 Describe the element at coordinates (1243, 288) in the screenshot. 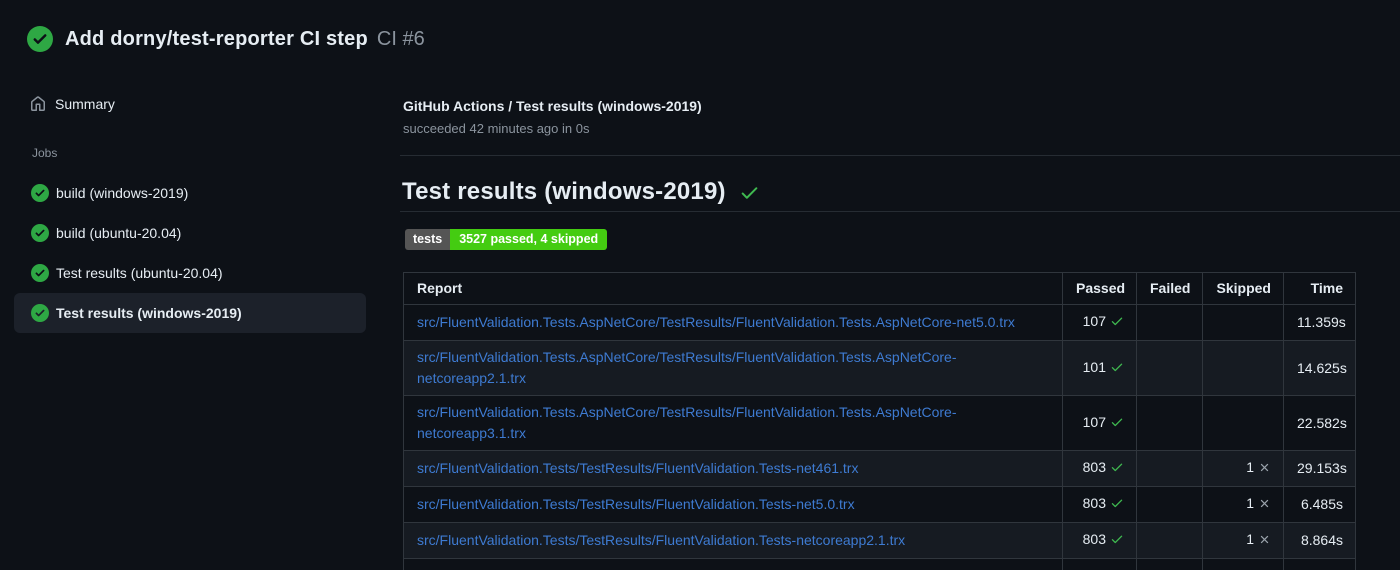

I see `column-header-skipped: Skipped` at that location.